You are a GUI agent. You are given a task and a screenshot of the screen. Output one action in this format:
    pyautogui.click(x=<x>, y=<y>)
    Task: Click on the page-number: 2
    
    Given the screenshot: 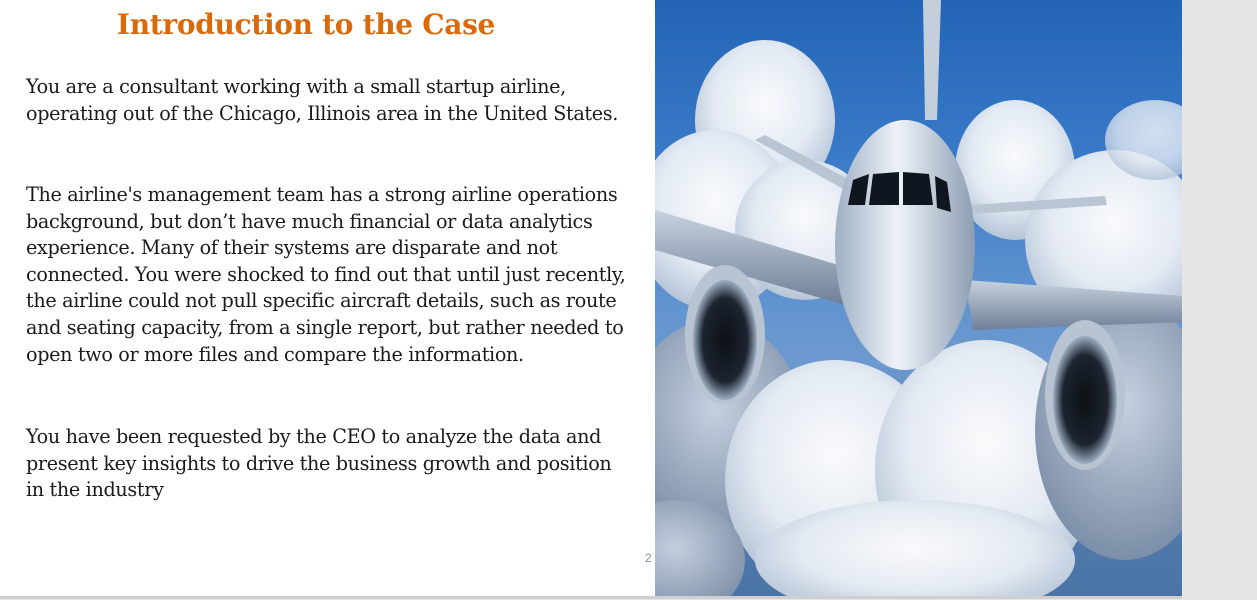 What is the action you would take?
    pyautogui.click(x=648, y=558)
    